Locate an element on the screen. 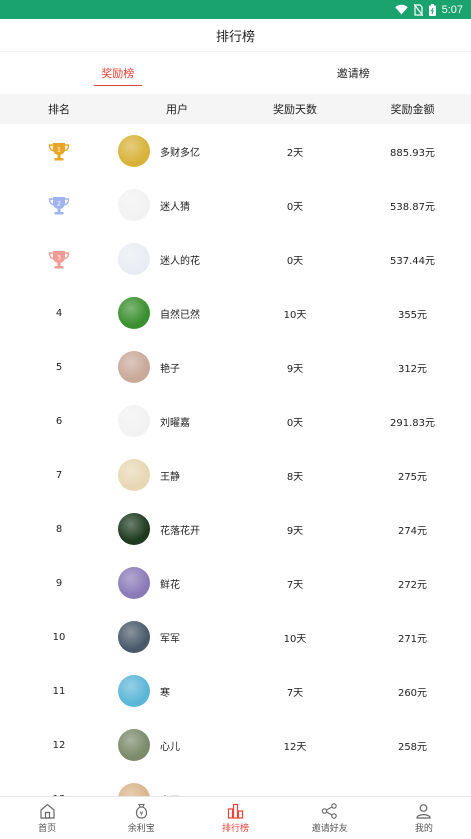  table-row: 9 鲜花 7天 272元 is located at coordinates (235, 583).